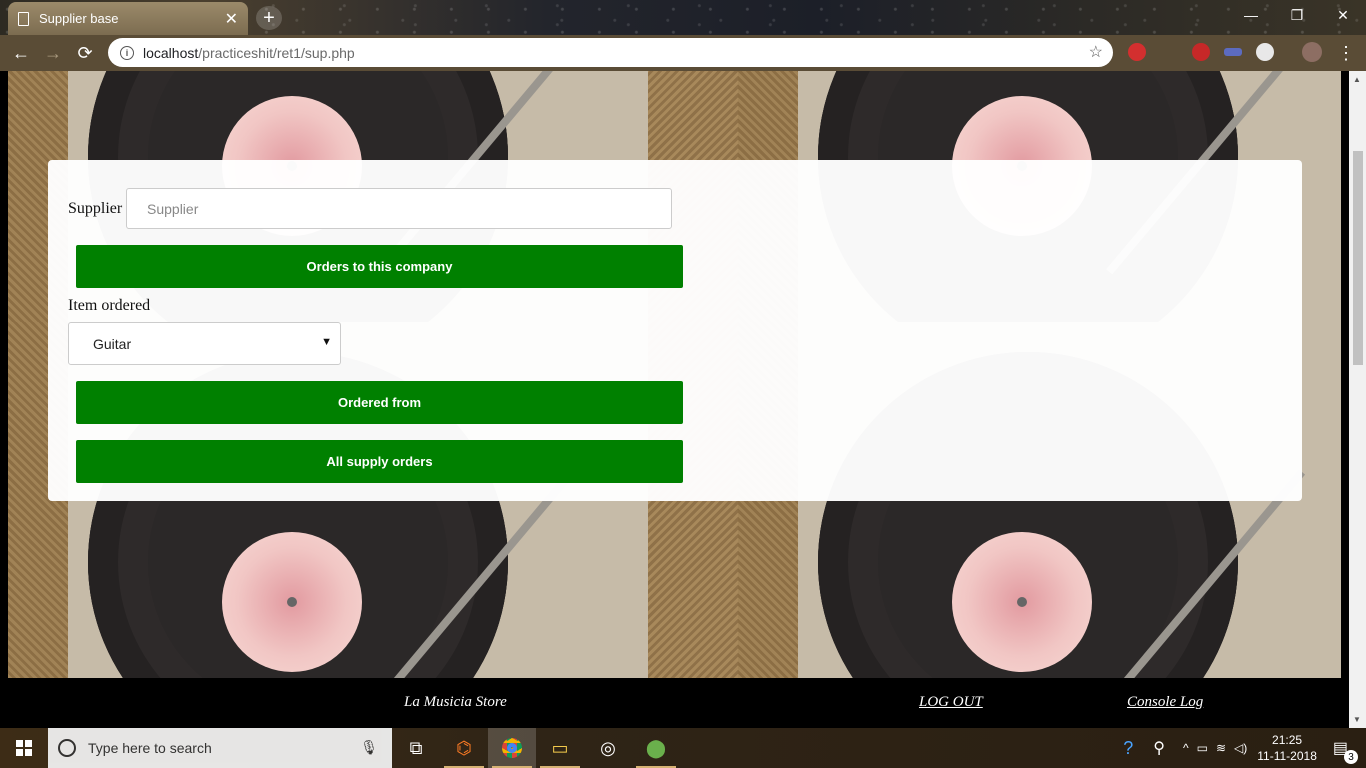 The width and height of the screenshot is (1366, 768). What do you see at coordinates (369, 747) in the screenshot?
I see `microphone-icon: 🎙` at bounding box center [369, 747].